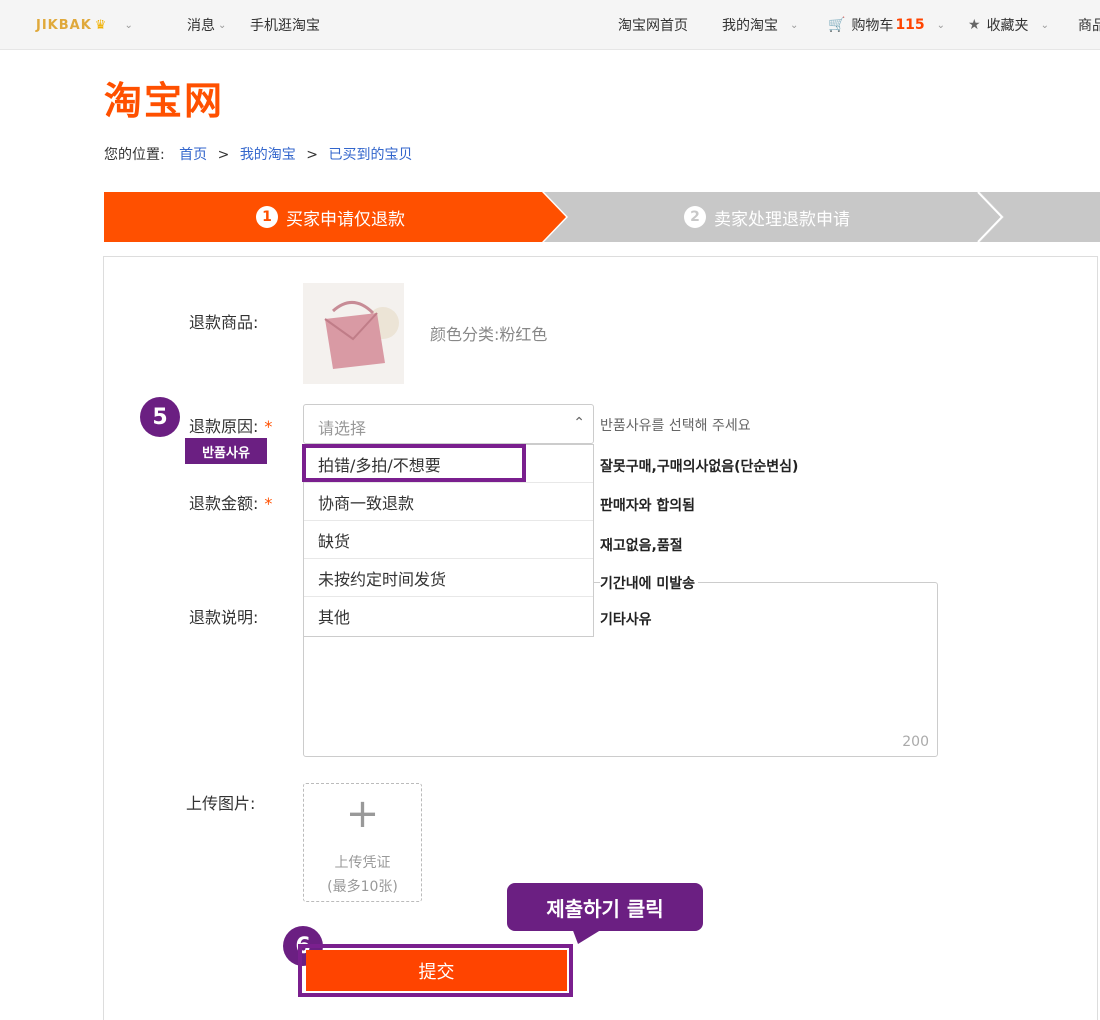 Image resolution: width=1100 pixels, height=1020 pixels. I want to click on breadcrumb-home: 首页, so click(193, 155).